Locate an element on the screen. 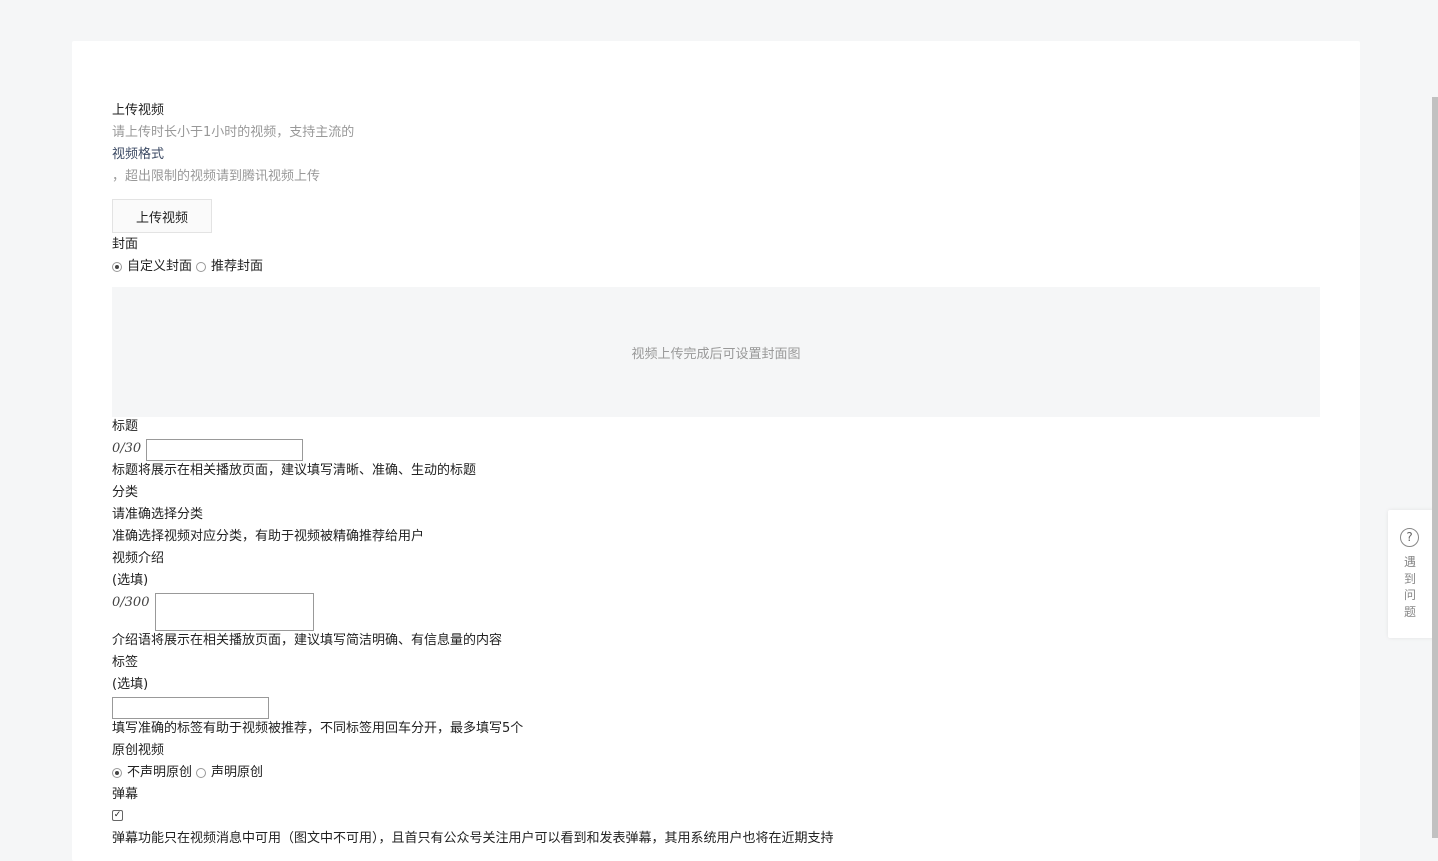 The image size is (1438, 861). declare-original-label: 声明原创 is located at coordinates (237, 773).